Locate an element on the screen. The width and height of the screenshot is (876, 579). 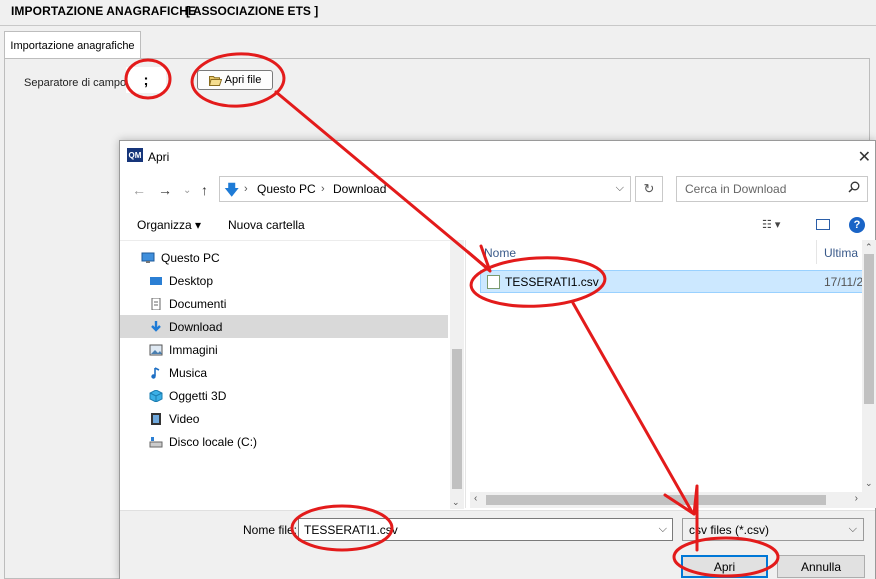
nav-item-immagini: Immagini is located at coordinates (284, 349).